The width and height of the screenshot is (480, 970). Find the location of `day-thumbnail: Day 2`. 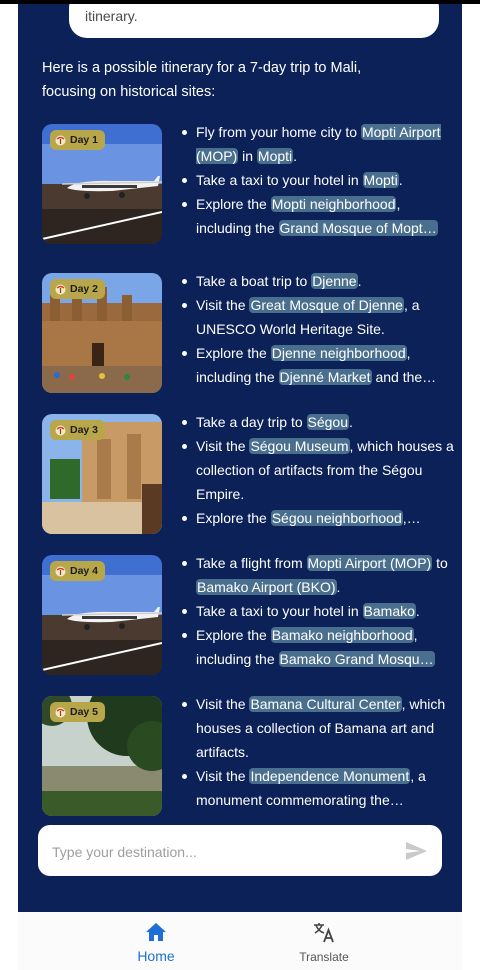

day-thumbnail: Day 2 is located at coordinates (102, 333).